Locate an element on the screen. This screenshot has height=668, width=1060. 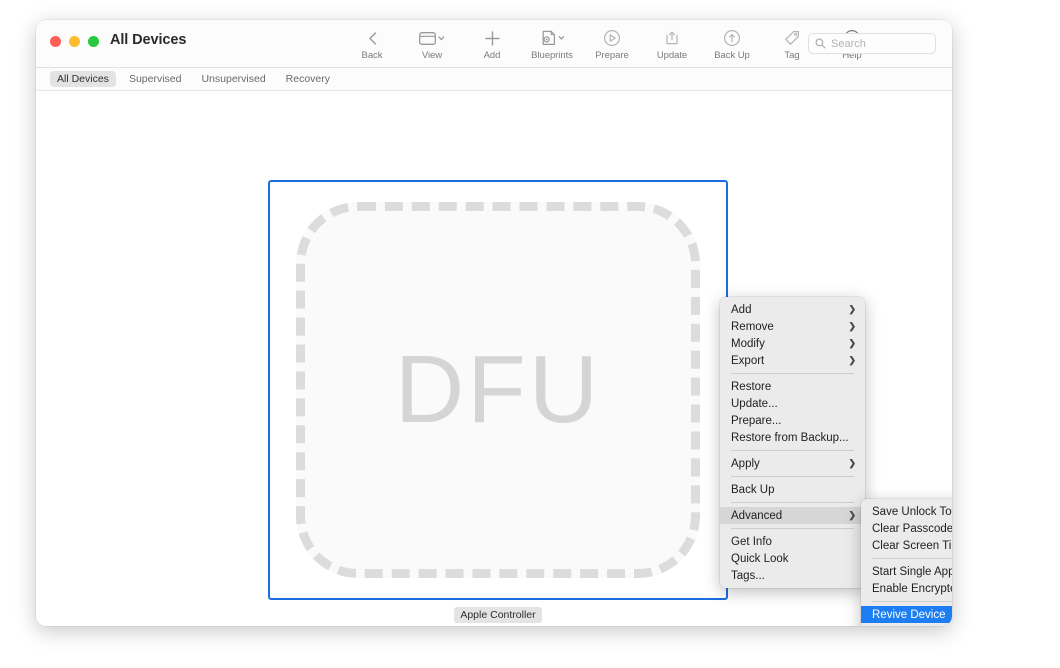
traffic-lights is located at coordinates (74, 41).